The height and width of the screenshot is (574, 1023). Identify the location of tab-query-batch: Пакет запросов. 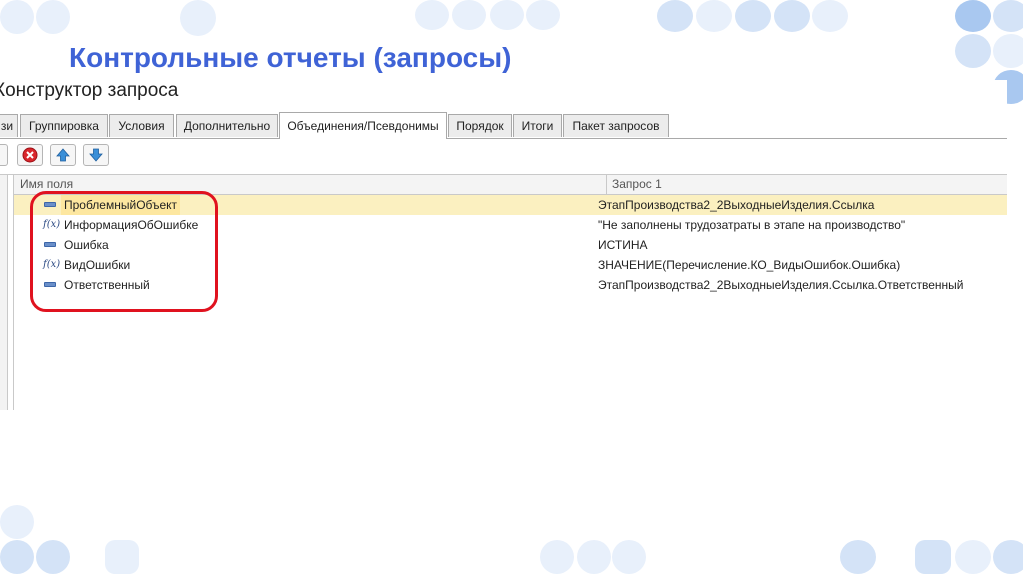
(616, 125).